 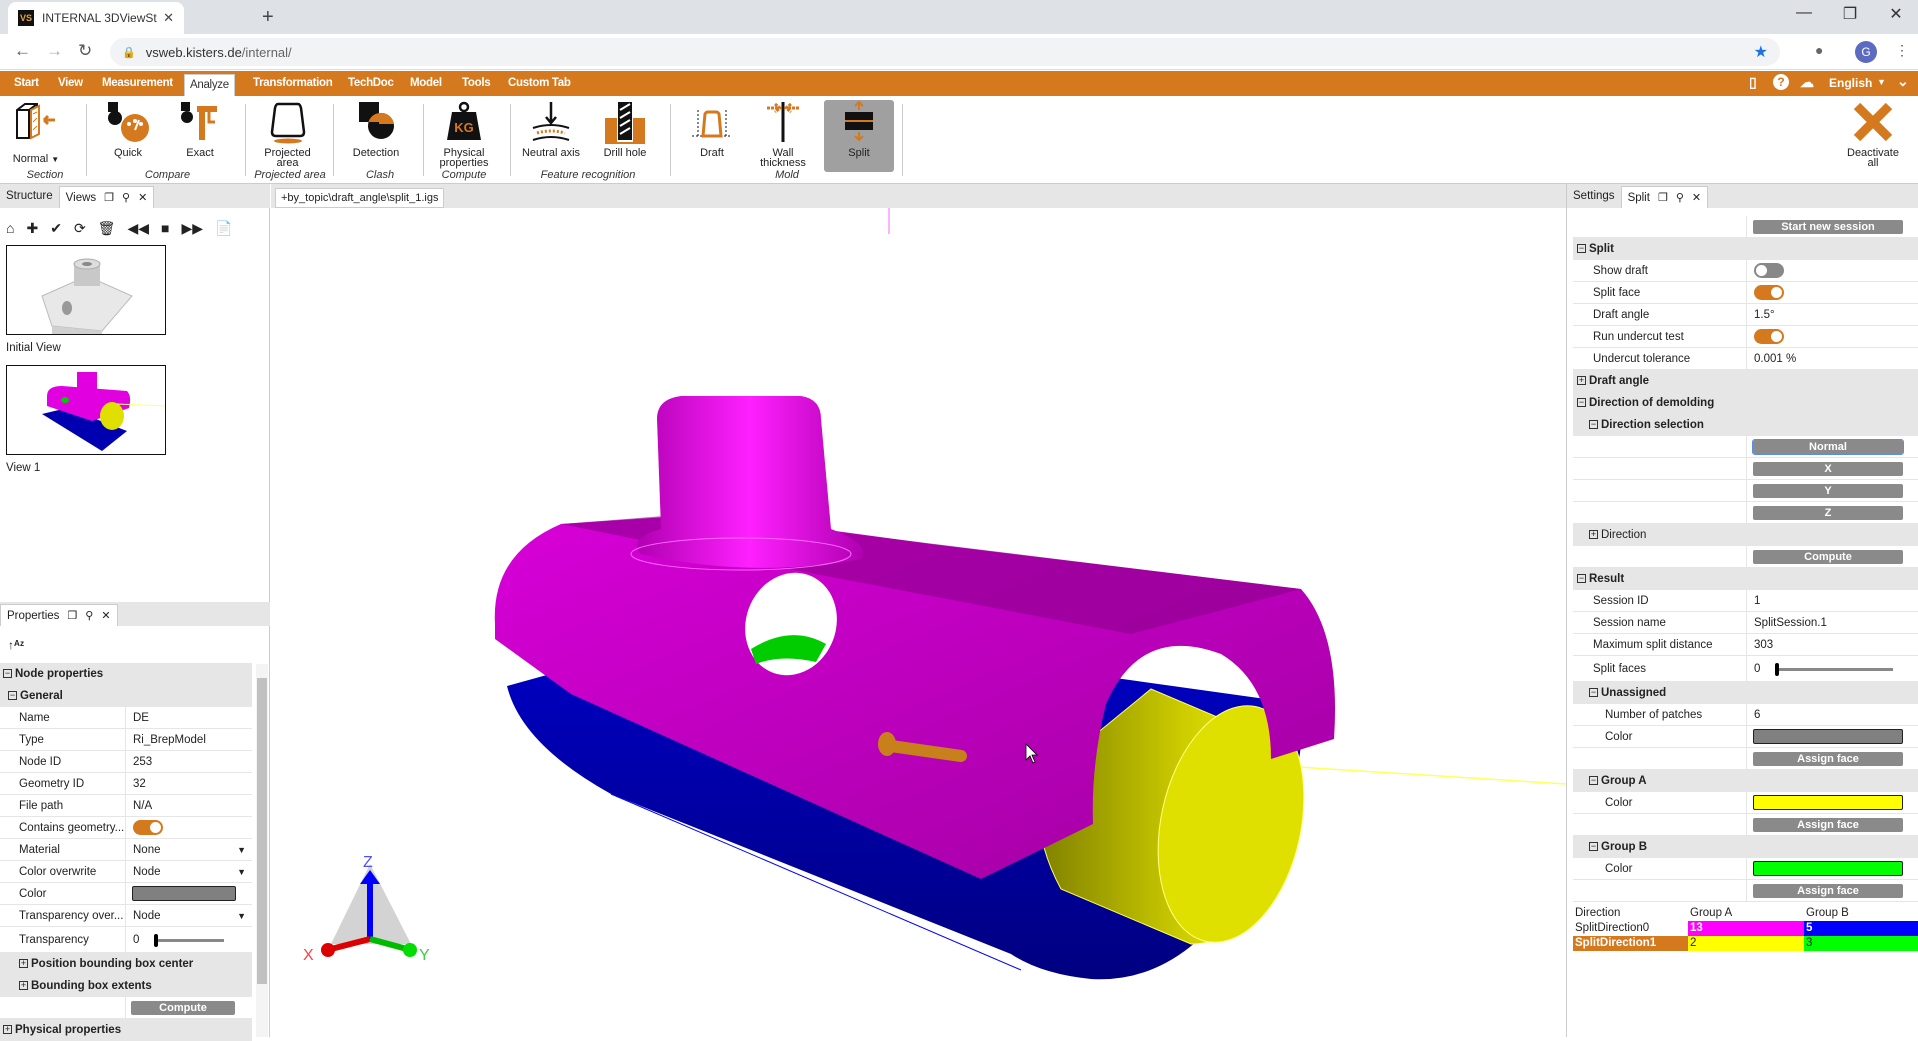 What do you see at coordinates (1769, 336) in the screenshot?
I see `undercut-test-toggle` at bounding box center [1769, 336].